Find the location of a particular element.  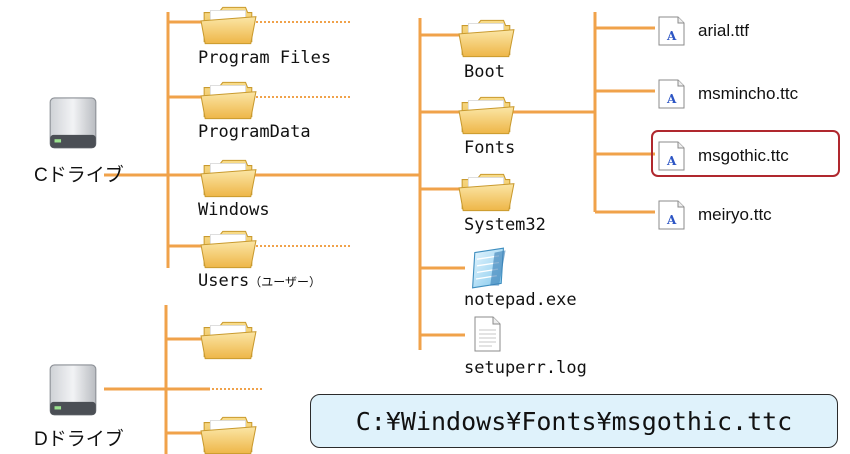

font-file-label-meiryo: meiryo.ttc is located at coordinates (735, 214).